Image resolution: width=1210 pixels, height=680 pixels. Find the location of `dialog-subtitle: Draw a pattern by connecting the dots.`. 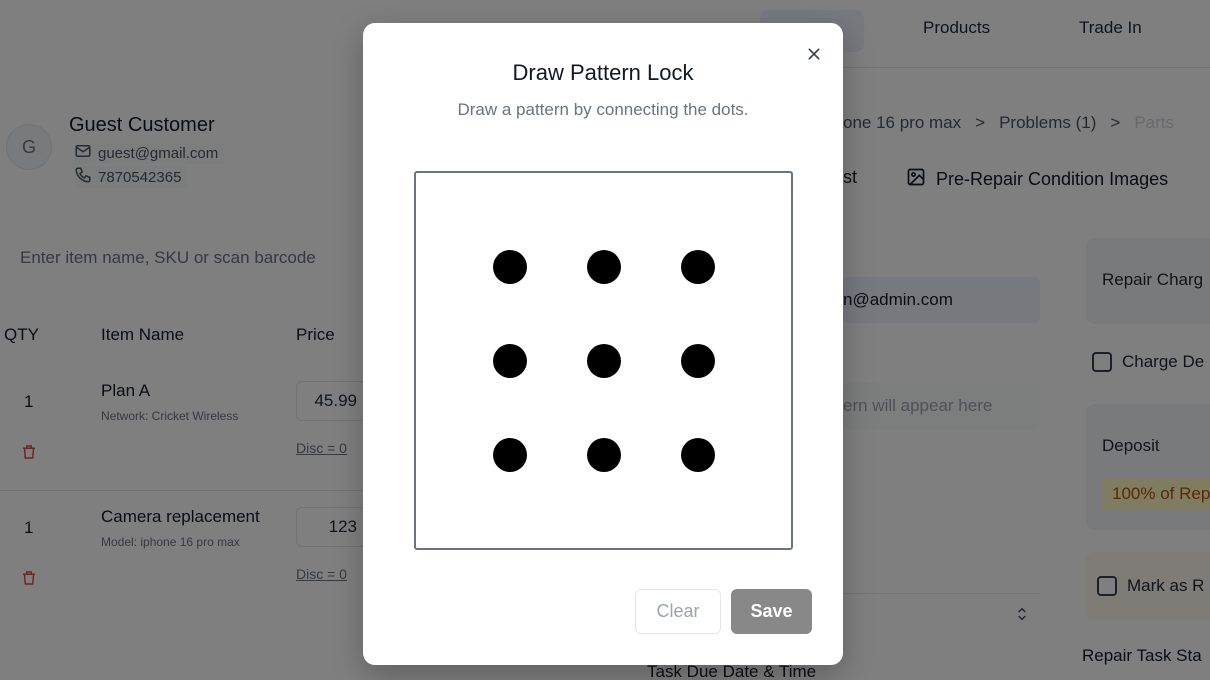

dialog-subtitle: Draw a pattern by connecting the dots. is located at coordinates (603, 109).